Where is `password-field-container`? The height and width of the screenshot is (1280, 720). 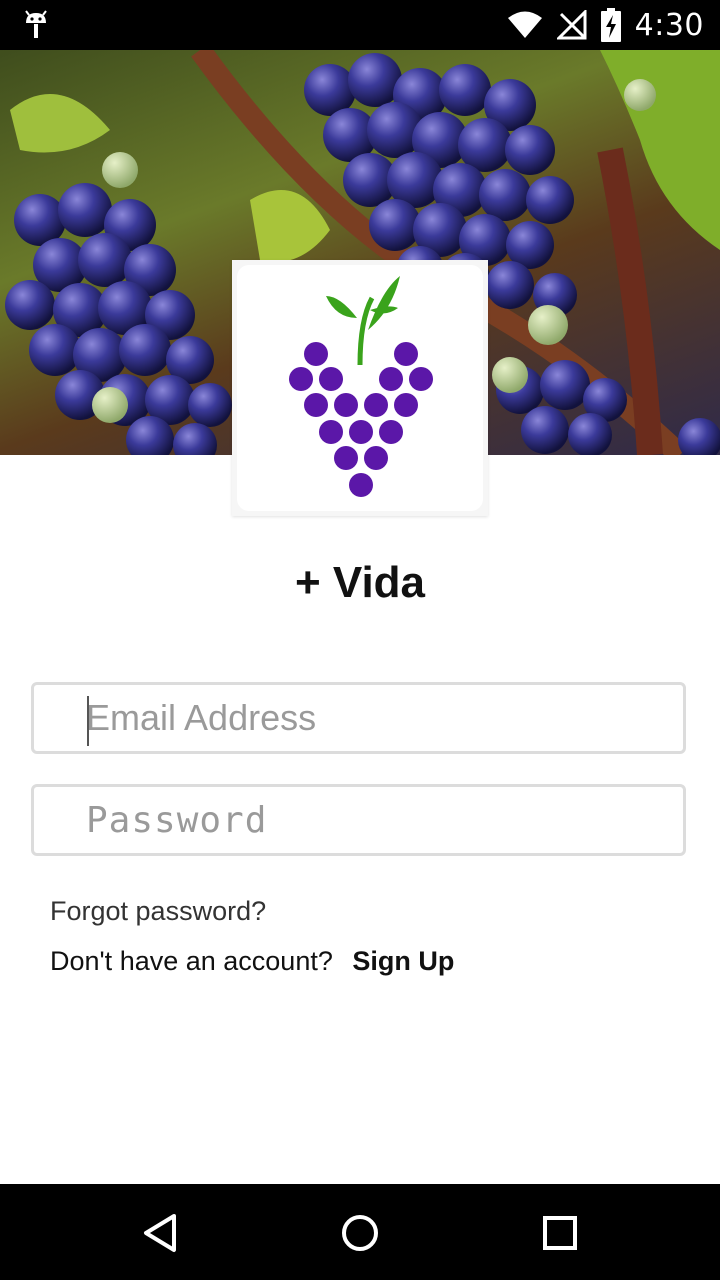
password-field-container is located at coordinates (358, 820).